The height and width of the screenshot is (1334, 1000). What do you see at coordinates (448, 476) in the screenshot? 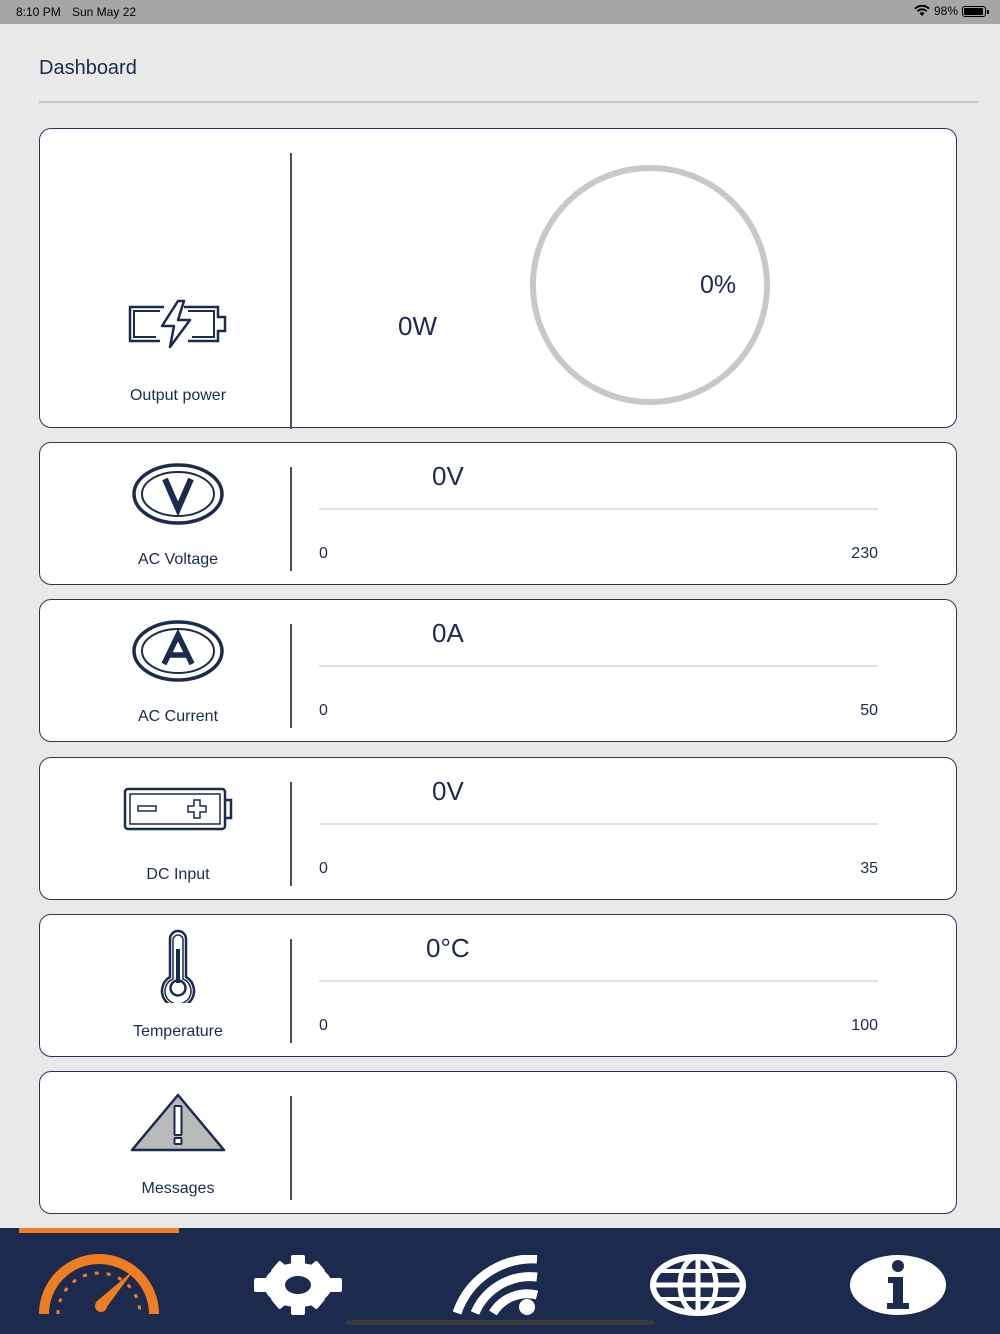
I see `ac-voltage-value: 0V` at bounding box center [448, 476].